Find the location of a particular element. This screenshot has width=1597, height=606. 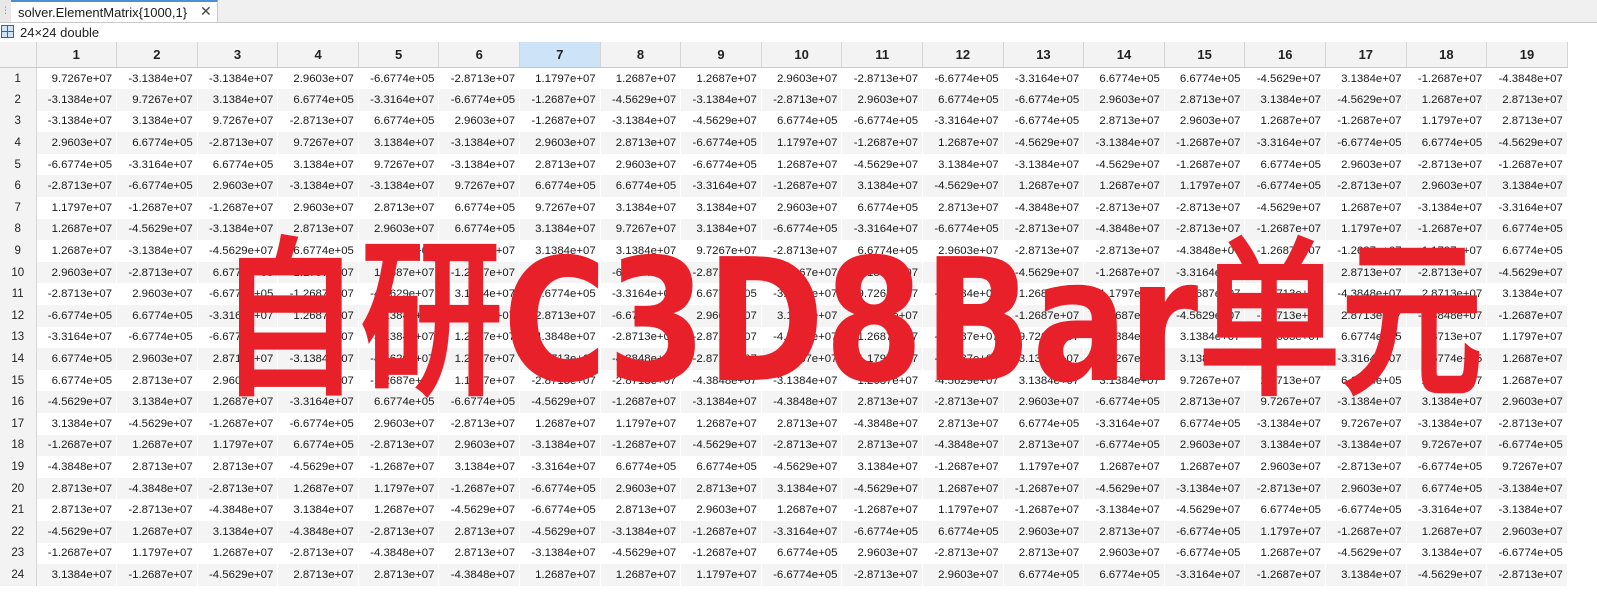

column-header-5: 5 is located at coordinates (399, 55).